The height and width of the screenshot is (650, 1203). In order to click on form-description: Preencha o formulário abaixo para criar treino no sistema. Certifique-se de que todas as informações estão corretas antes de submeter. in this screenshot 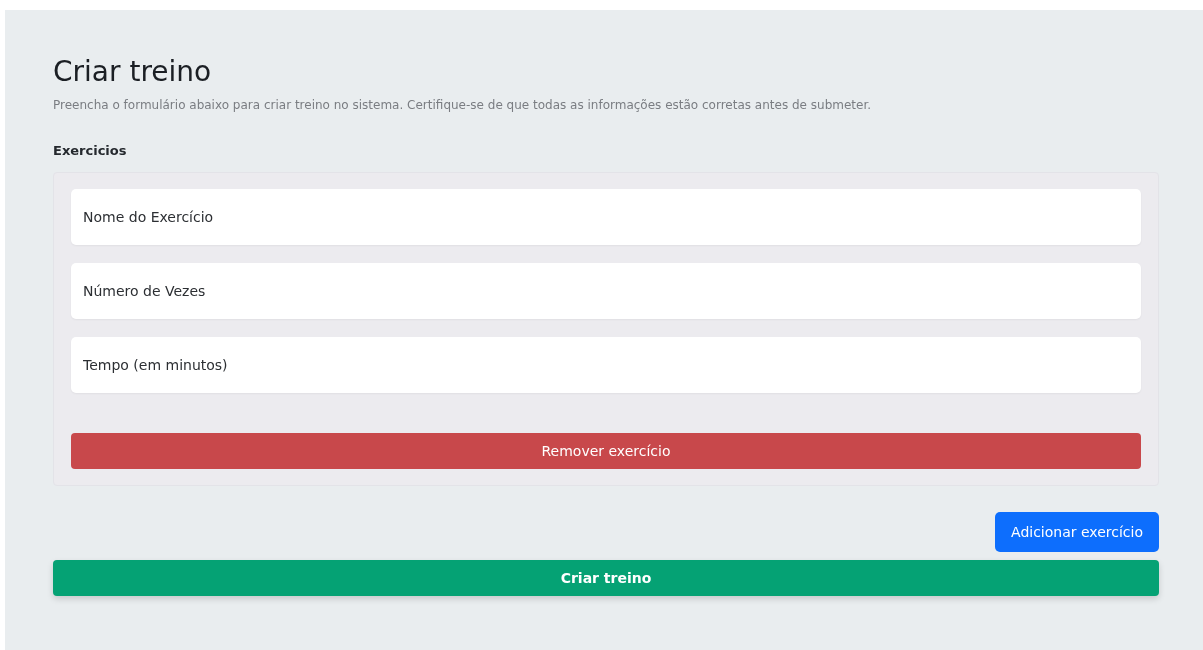, I will do `click(463, 105)`.